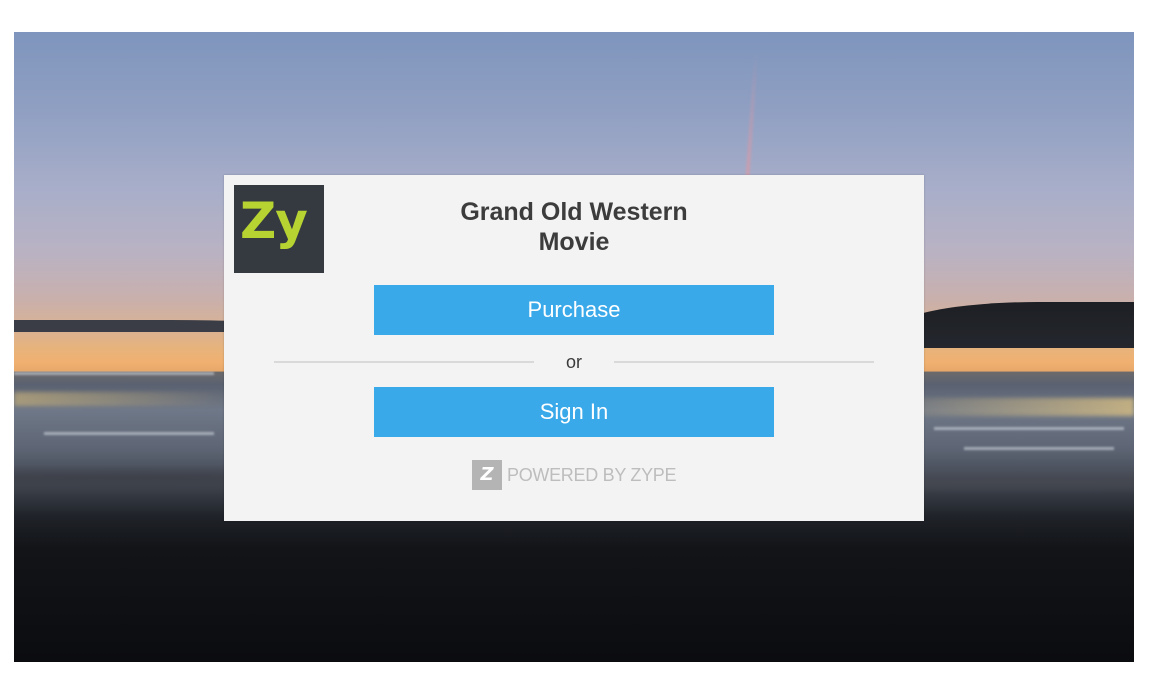 The image size is (1168, 700). What do you see at coordinates (744, 362) in the screenshot?
I see `divider-right` at bounding box center [744, 362].